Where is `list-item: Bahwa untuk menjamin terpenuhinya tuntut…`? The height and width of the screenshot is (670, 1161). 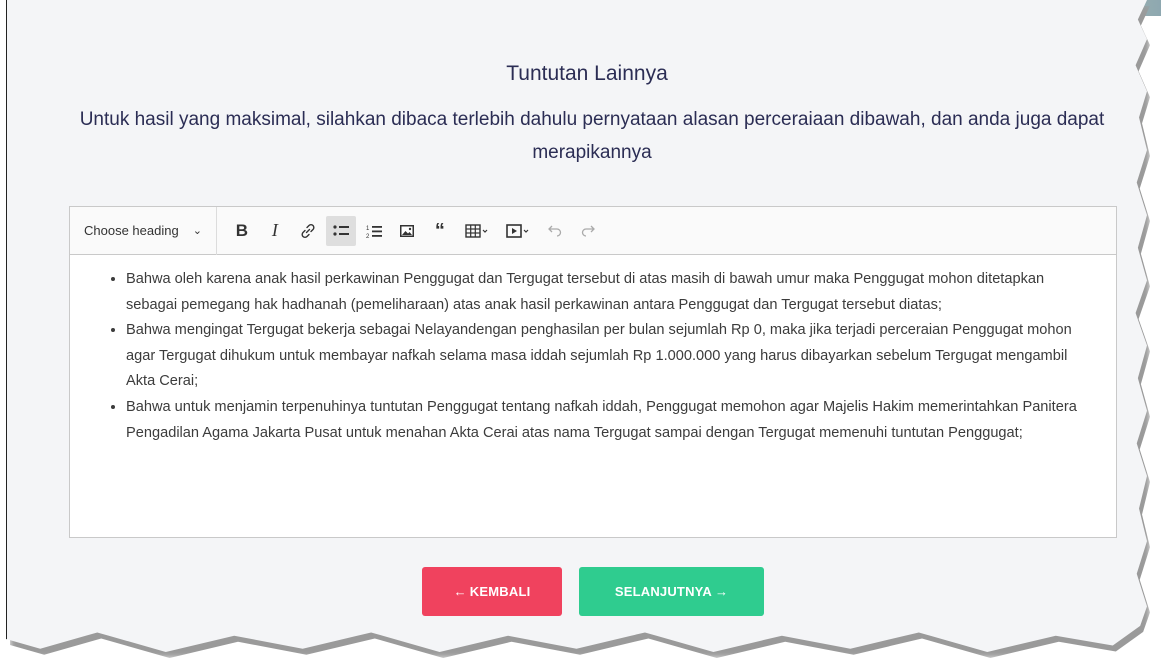
list-item: Bahwa untuk menjamin terpenuhinya tuntut… is located at coordinates (611, 420).